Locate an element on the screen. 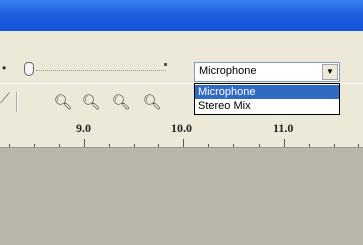 This screenshot has height=245, width=363. microphone-icon: • is located at coordinates (4, 68).